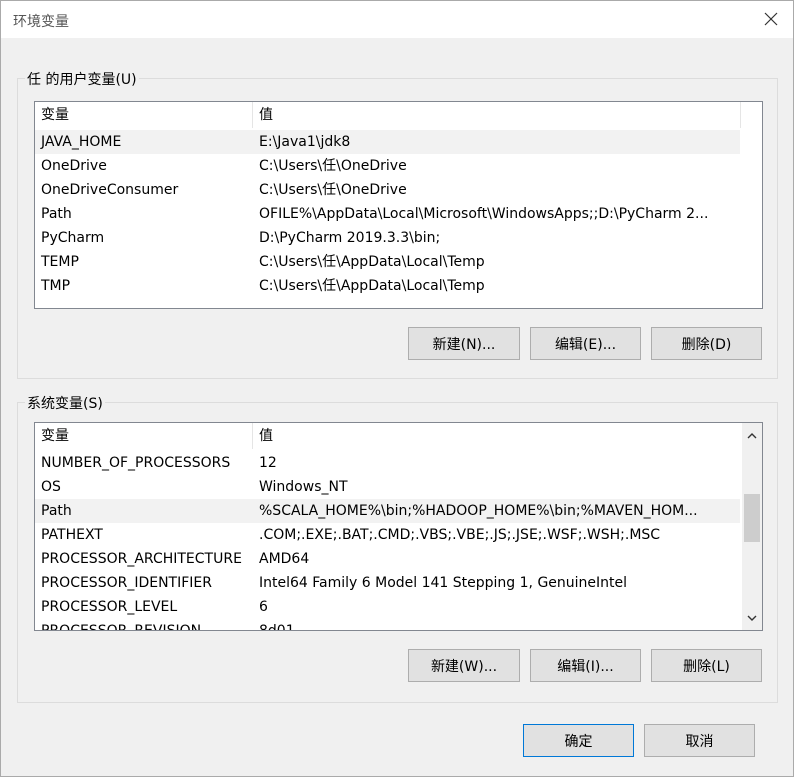 This screenshot has height=777, width=794. Describe the element at coordinates (305, 142) in the screenshot. I see `variable-value-cell: E:\Java1\jdk8` at that location.